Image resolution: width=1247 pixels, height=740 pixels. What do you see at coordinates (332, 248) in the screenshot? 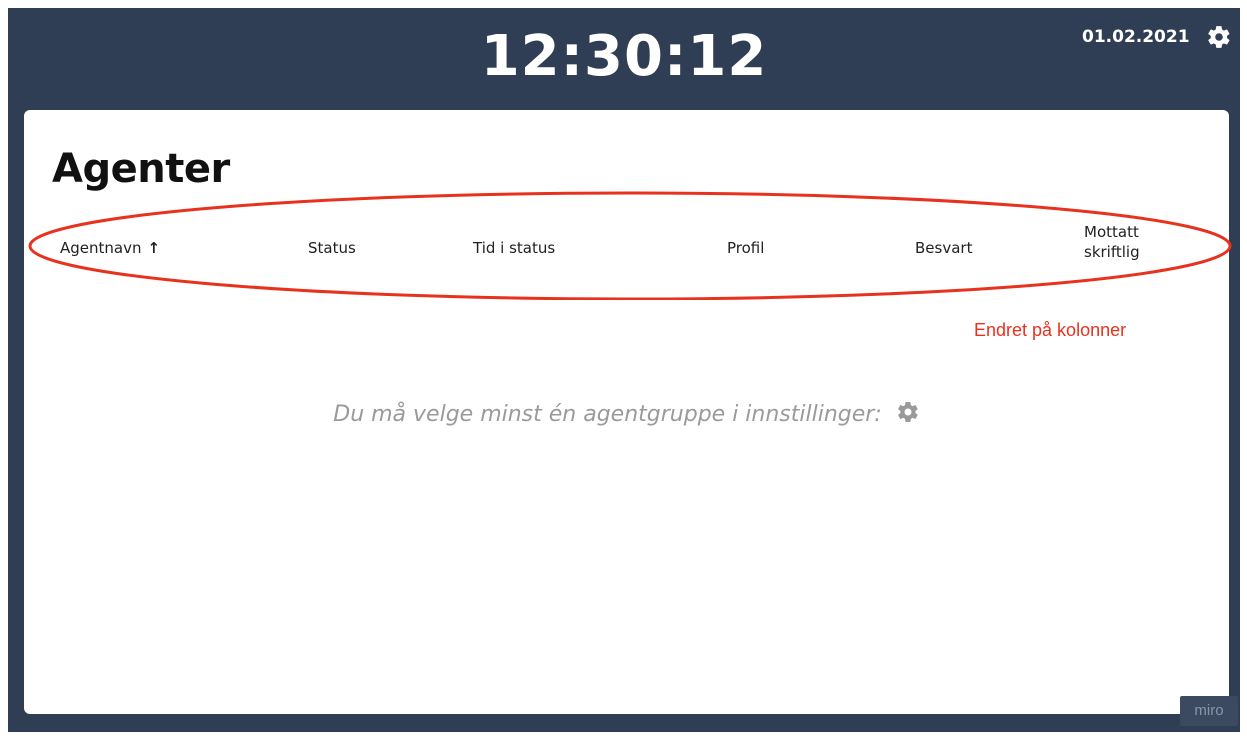
I see `column-header-status: Status` at bounding box center [332, 248].